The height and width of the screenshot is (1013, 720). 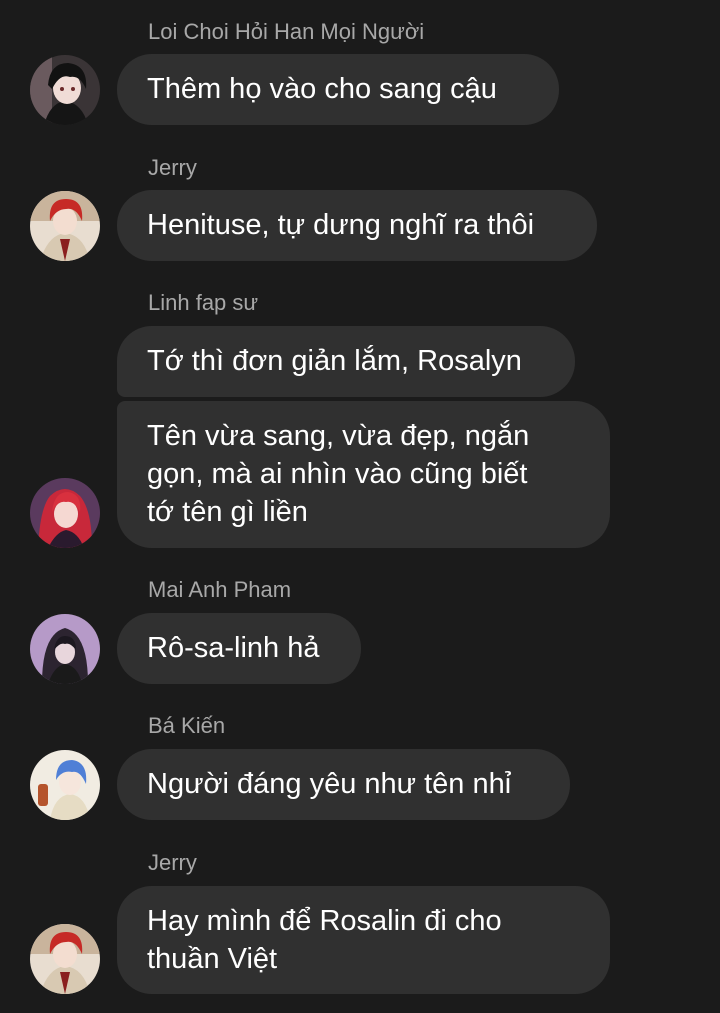 I want to click on sender-name: Bá Kiến, so click(x=187, y=725).